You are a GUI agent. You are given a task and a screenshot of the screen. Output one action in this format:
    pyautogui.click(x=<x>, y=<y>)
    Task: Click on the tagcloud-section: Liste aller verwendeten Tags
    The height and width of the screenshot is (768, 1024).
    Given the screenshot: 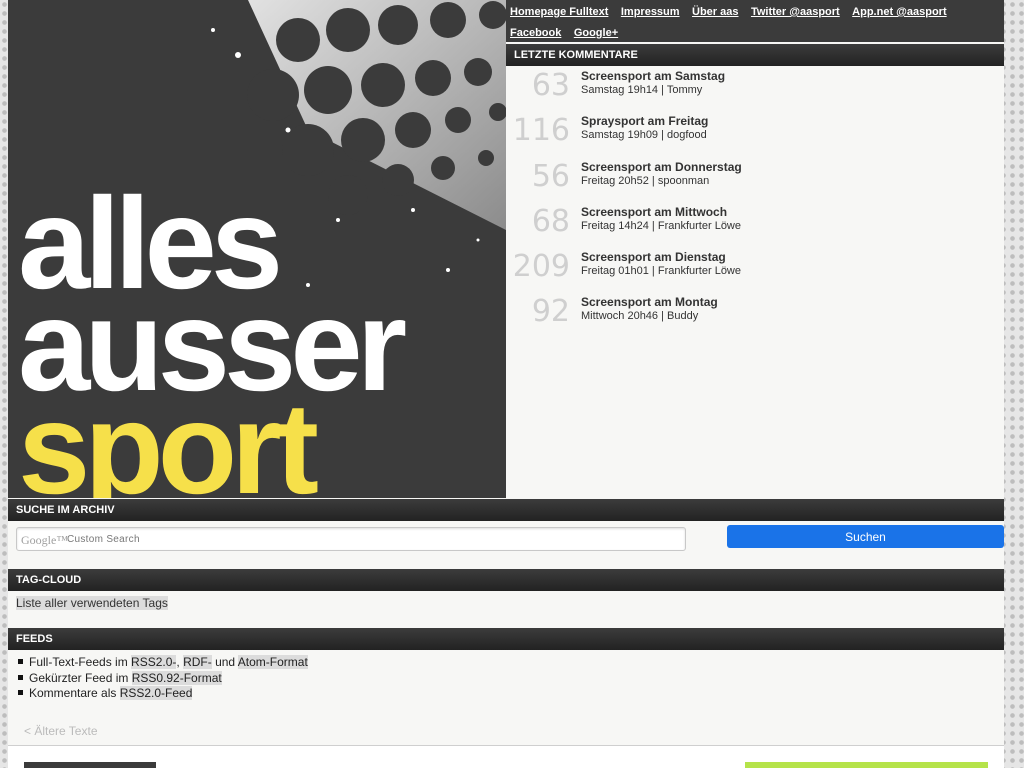 What is the action you would take?
    pyautogui.click(x=506, y=609)
    